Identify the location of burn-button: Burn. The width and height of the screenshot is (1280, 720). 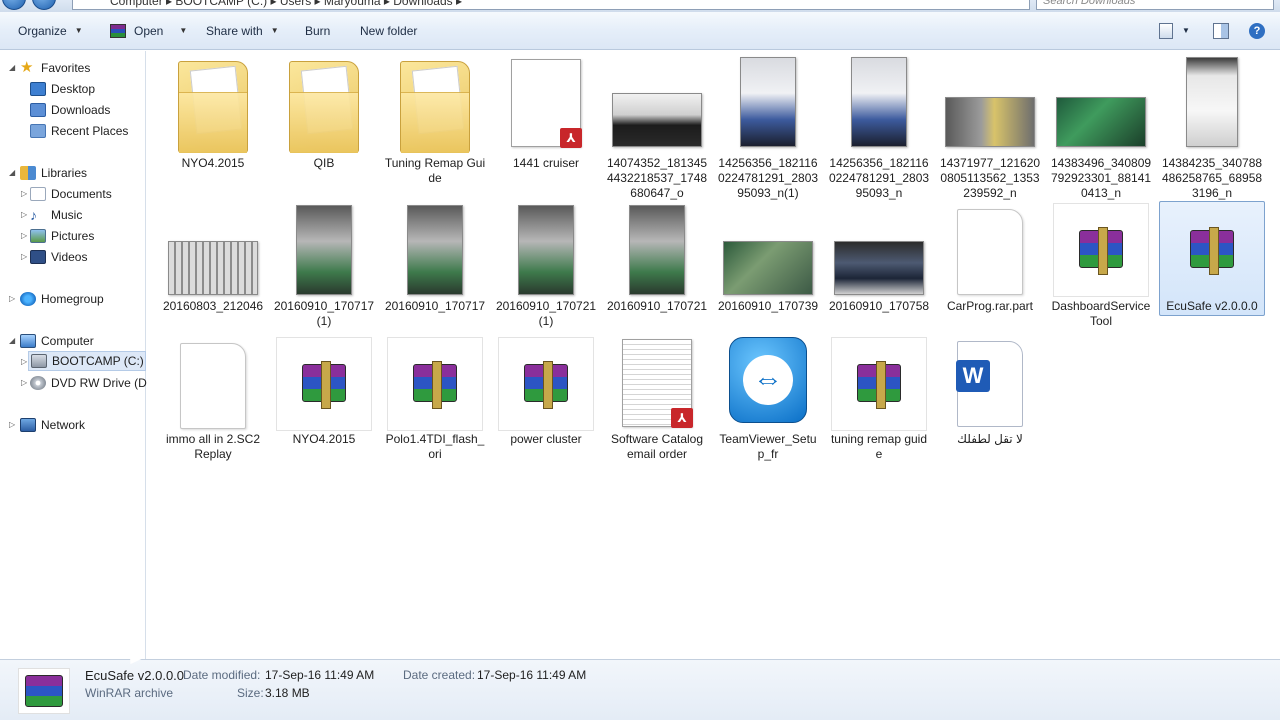
(317, 31).